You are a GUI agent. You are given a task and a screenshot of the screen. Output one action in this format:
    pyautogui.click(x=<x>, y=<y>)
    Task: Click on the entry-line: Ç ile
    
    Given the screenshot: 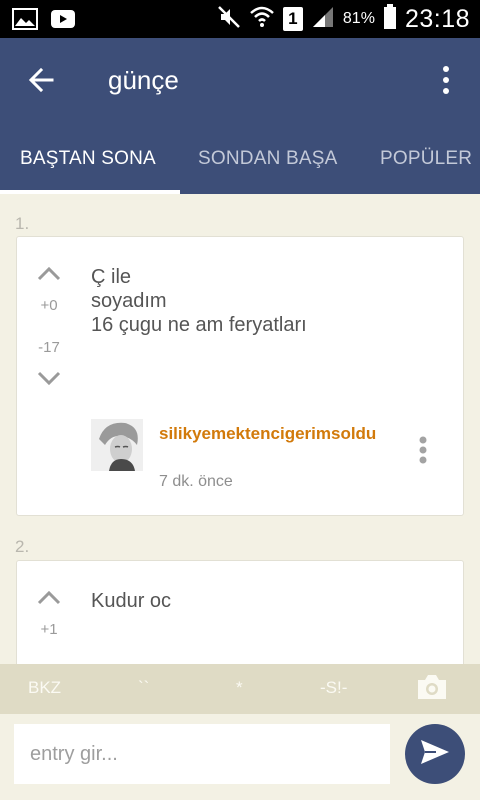 What is the action you would take?
    pyautogui.click(x=111, y=277)
    